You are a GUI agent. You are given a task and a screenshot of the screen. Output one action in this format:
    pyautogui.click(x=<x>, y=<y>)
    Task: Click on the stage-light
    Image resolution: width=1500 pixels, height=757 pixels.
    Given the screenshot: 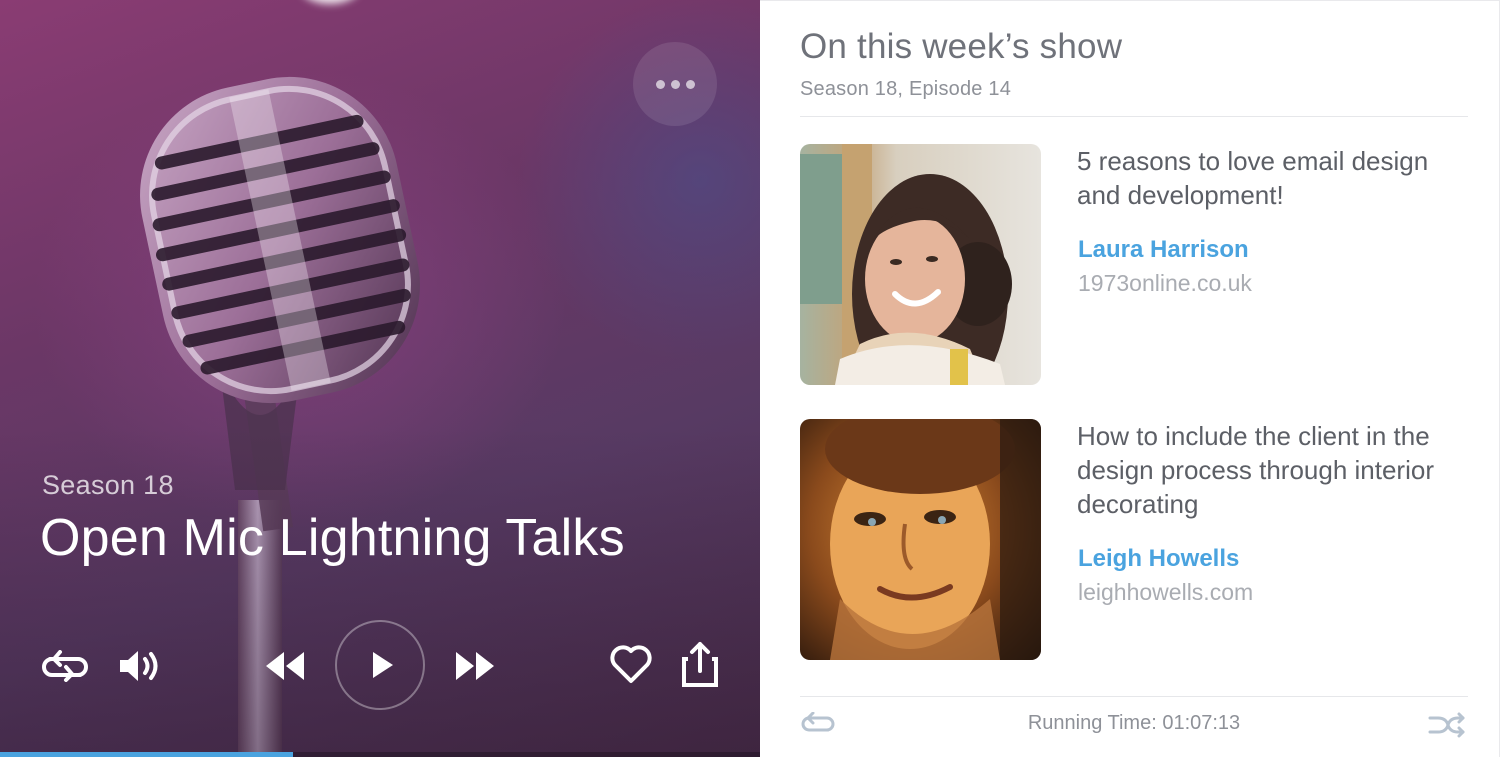 What is the action you would take?
    pyautogui.click(x=330, y=2)
    